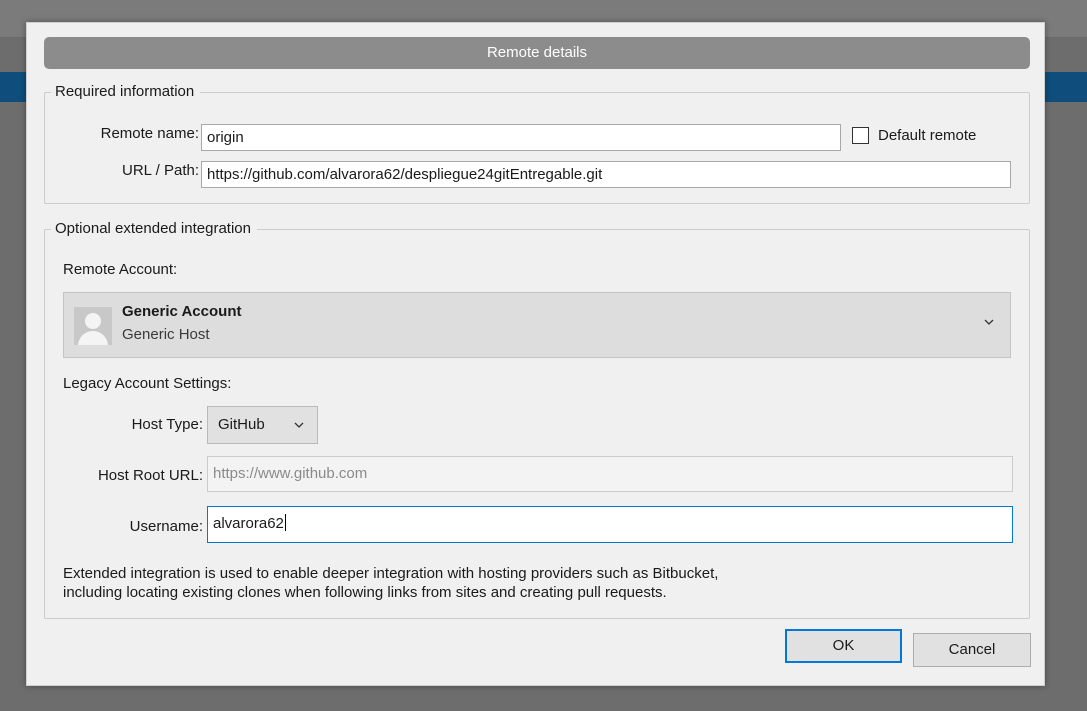  I want to click on host-root-url-label: Host Root URL:, so click(150, 475).